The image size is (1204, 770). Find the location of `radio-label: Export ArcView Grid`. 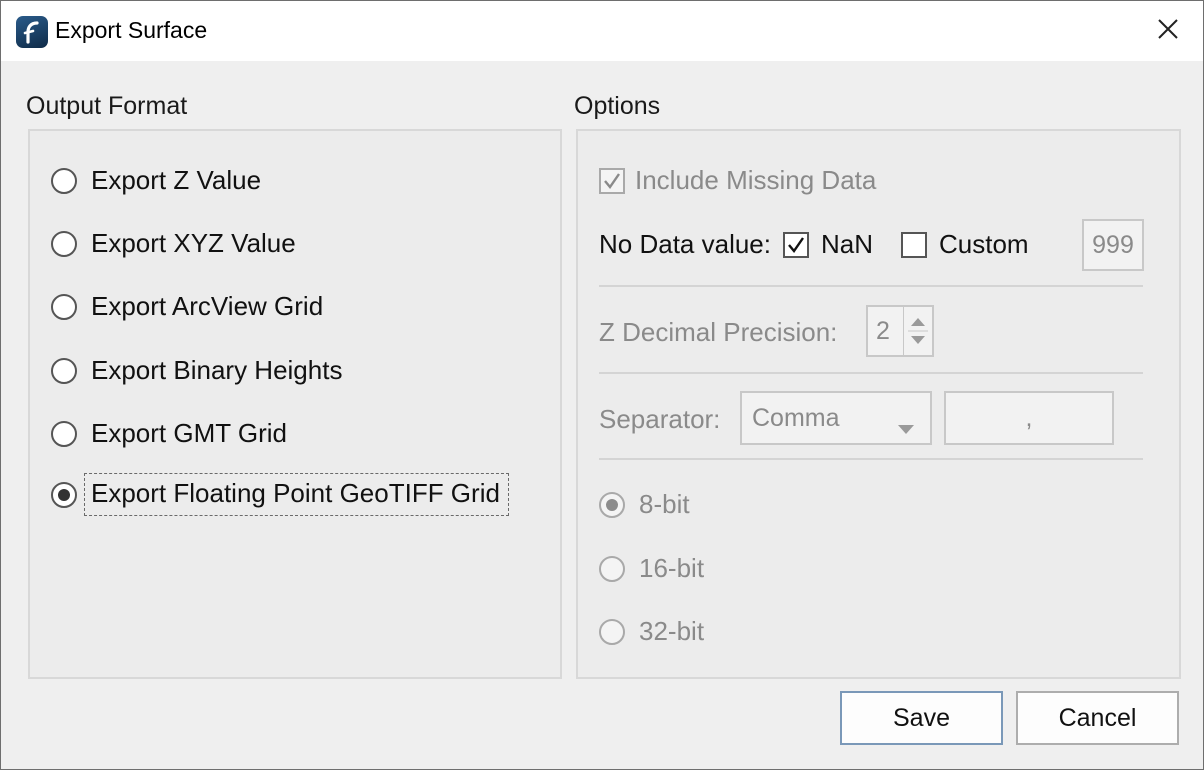

radio-label: Export ArcView Grid is located at coordinates (207, 306).